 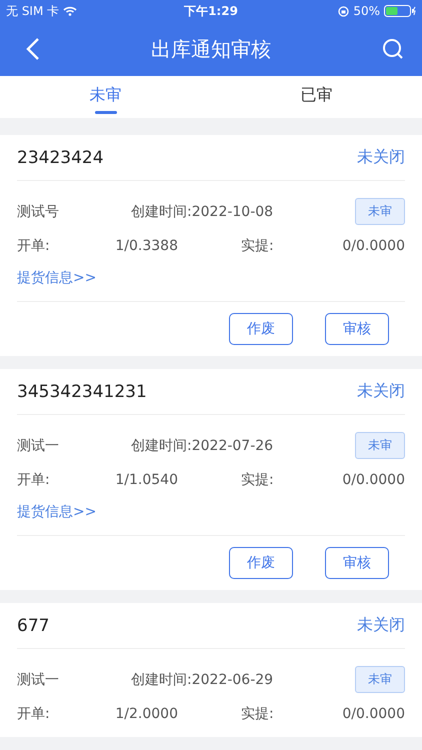 I want to click on customer-name: 测试号, so click(x=38, y=211).